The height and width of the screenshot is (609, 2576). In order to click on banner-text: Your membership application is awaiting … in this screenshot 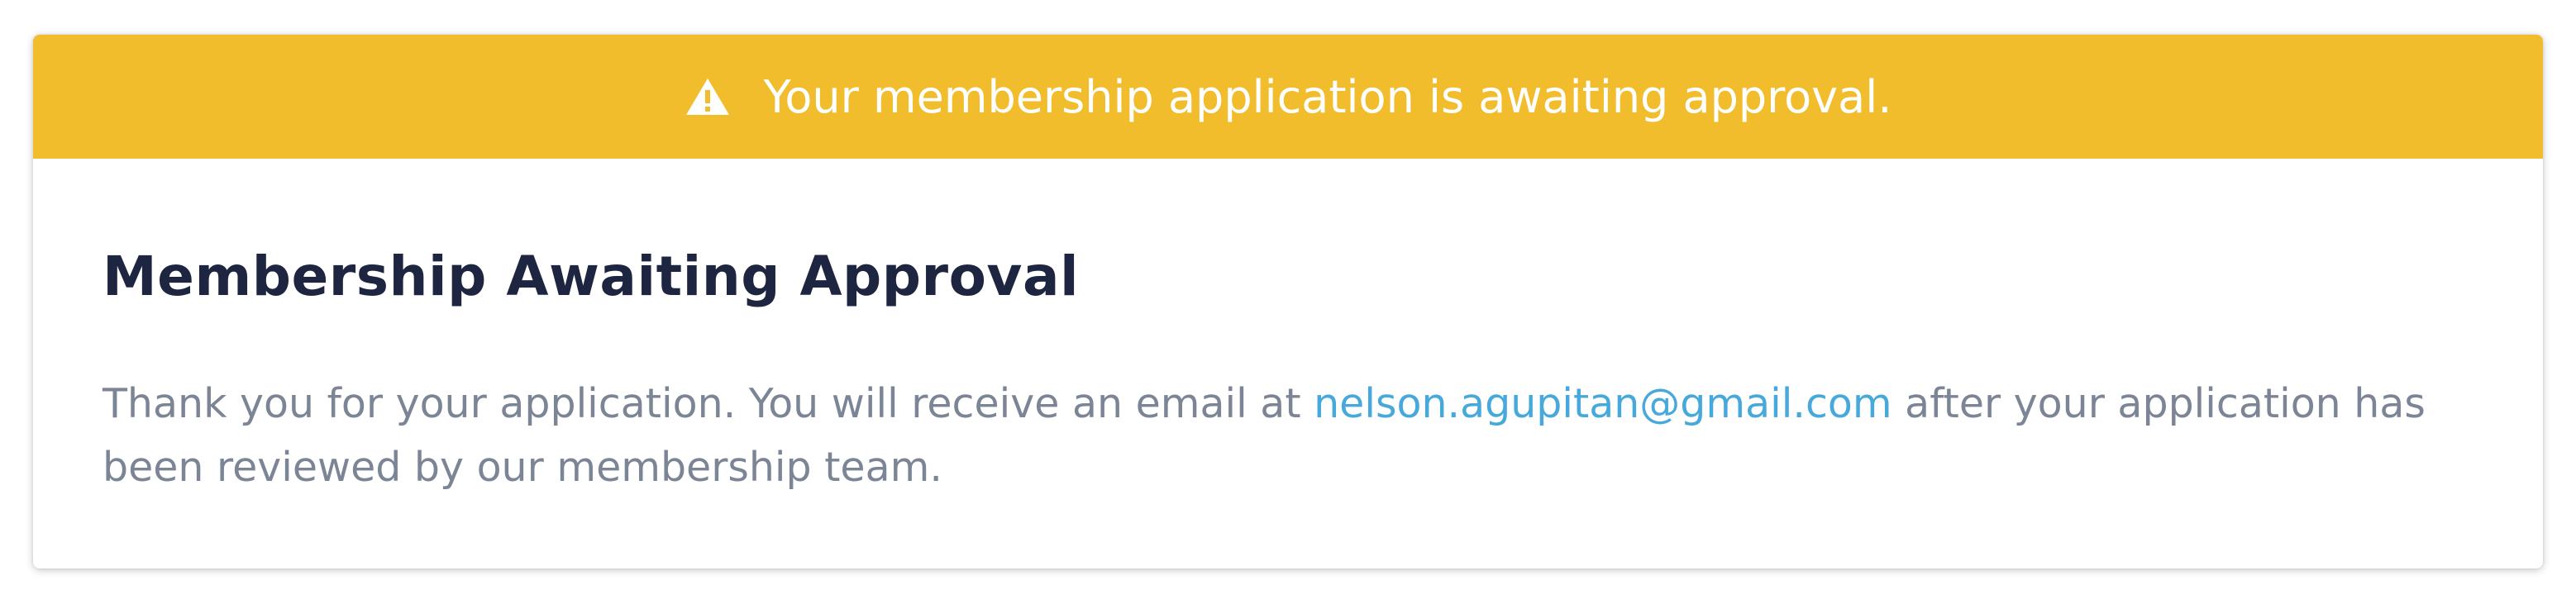, I will do `click(1327, 96)`.